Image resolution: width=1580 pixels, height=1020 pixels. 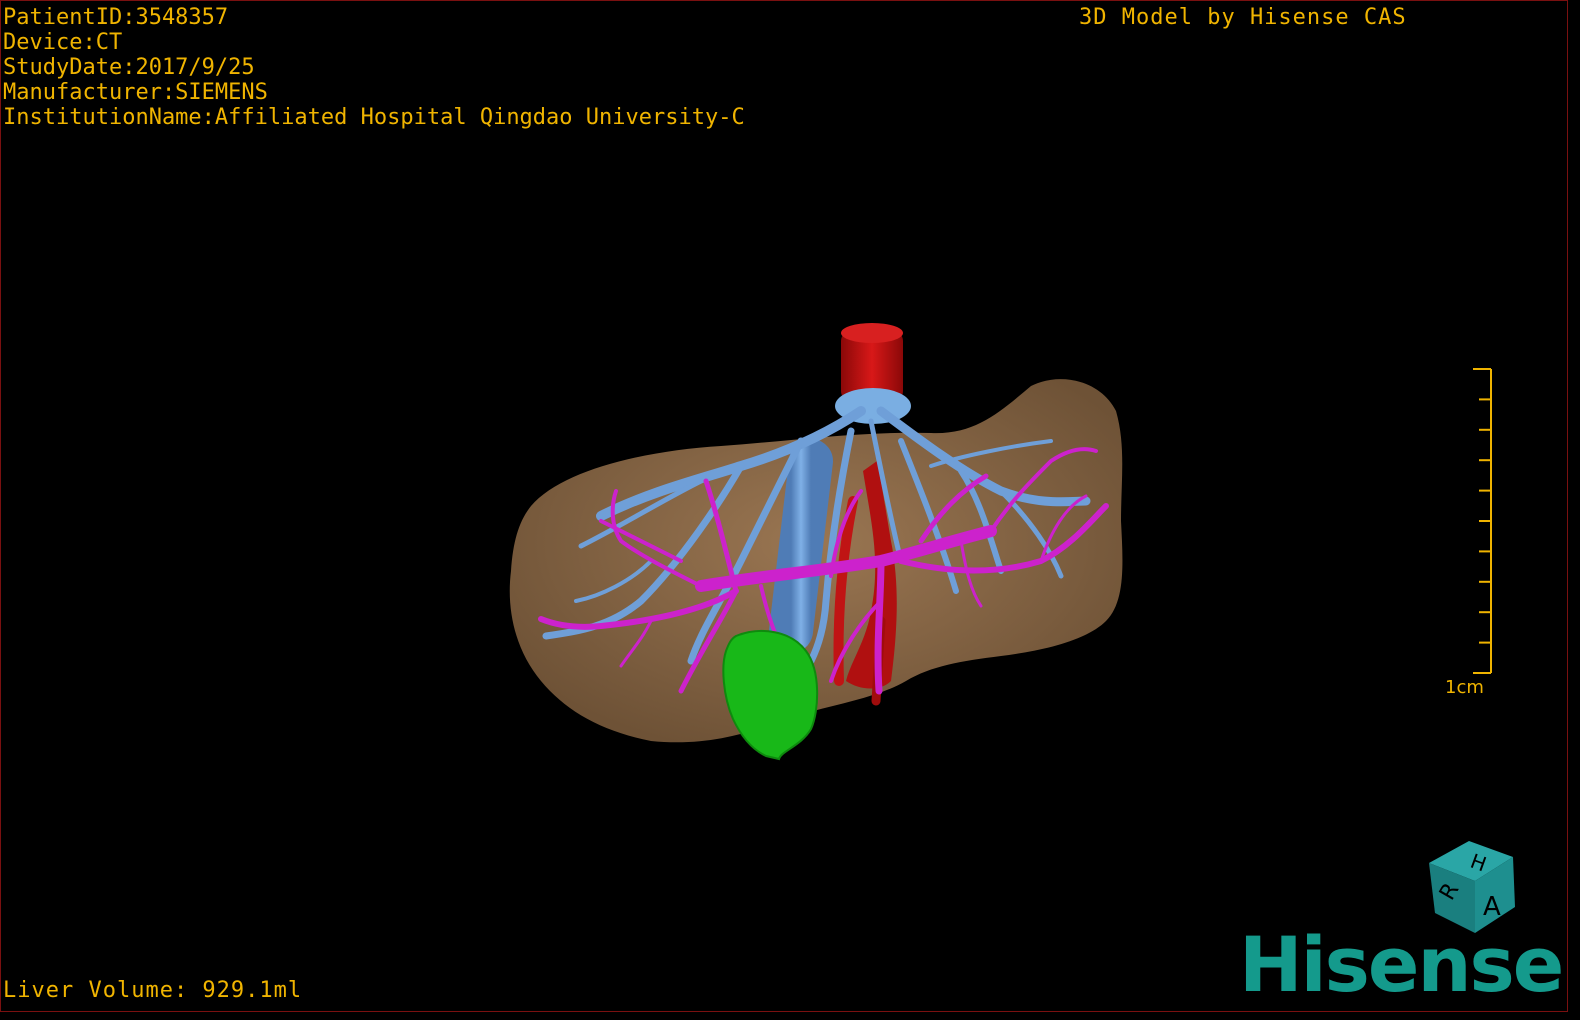 I want to click on study-date: StudyDate:2017/9/25, so click(x=129, y=67).